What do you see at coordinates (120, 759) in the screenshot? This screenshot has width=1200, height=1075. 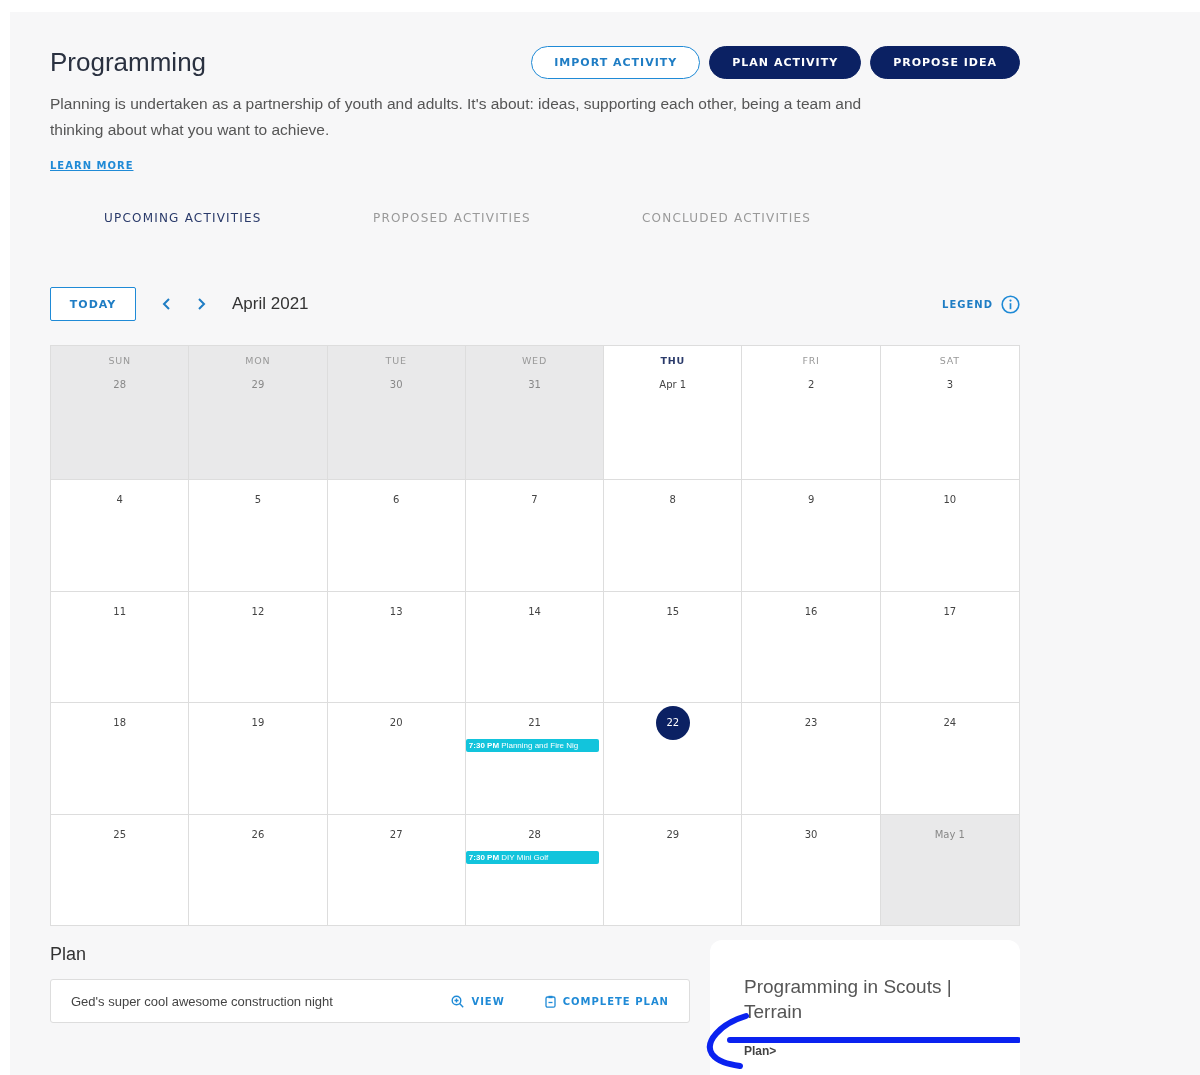 I see `day-cell: 18` at bounding box center [120, 759].